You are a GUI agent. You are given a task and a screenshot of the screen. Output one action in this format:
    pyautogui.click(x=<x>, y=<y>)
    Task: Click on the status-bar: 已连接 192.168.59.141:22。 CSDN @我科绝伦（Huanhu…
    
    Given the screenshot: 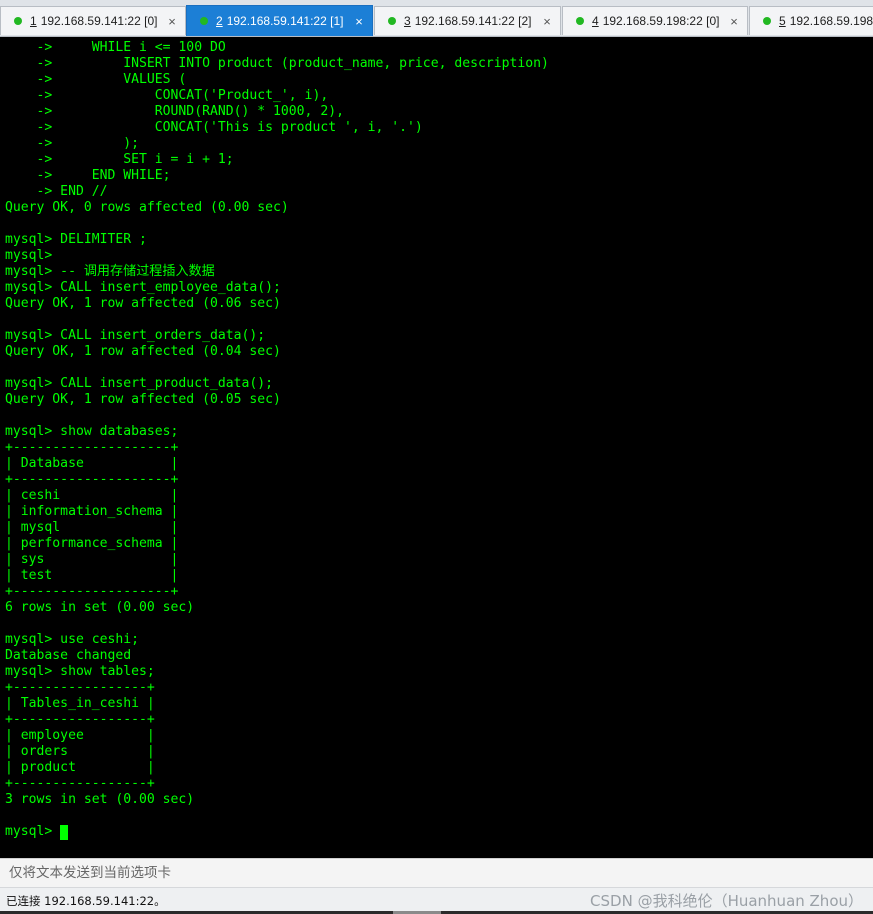 What is the action you would take?
    pyautogui.click(x=436, y=900)
    